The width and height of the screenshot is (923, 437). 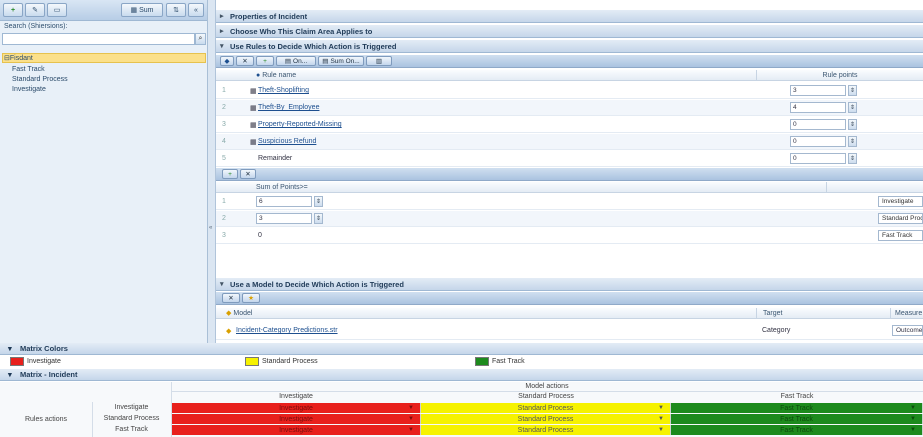 What do you see at coordinates (569, 91) in the screenshot?
I see `rule-row: 1 ▦ Theft-Shoplifting 3 ⇕` at bounding box center [569, 91].